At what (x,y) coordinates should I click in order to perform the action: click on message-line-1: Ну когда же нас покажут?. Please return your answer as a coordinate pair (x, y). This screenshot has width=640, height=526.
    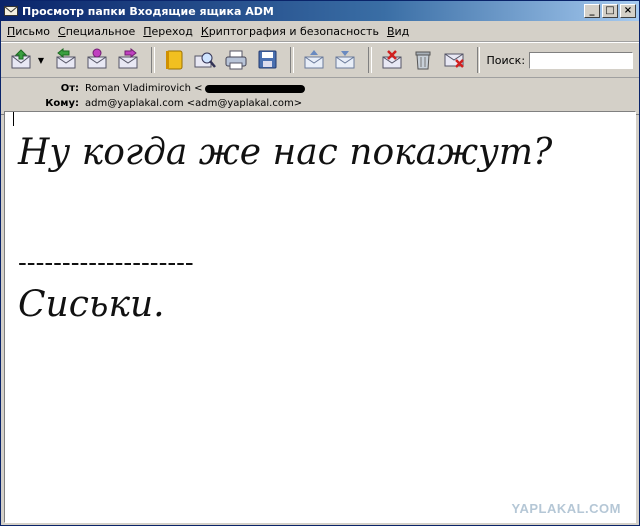
    Looking at the image, I should click on (285, 152).